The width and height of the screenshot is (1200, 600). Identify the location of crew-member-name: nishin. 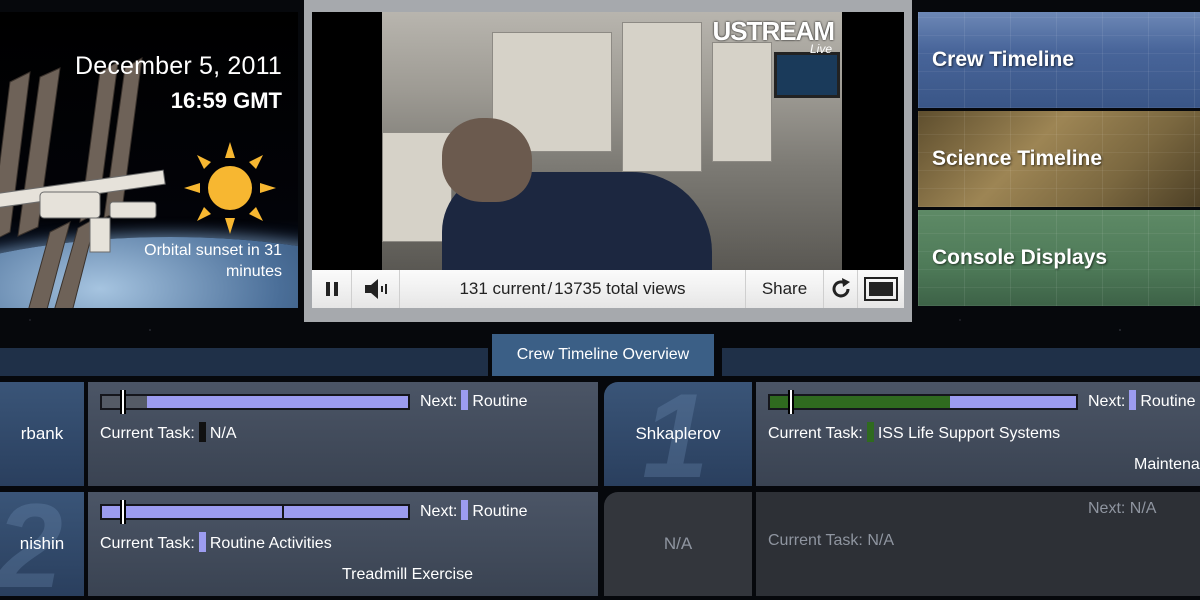
(42, 543).